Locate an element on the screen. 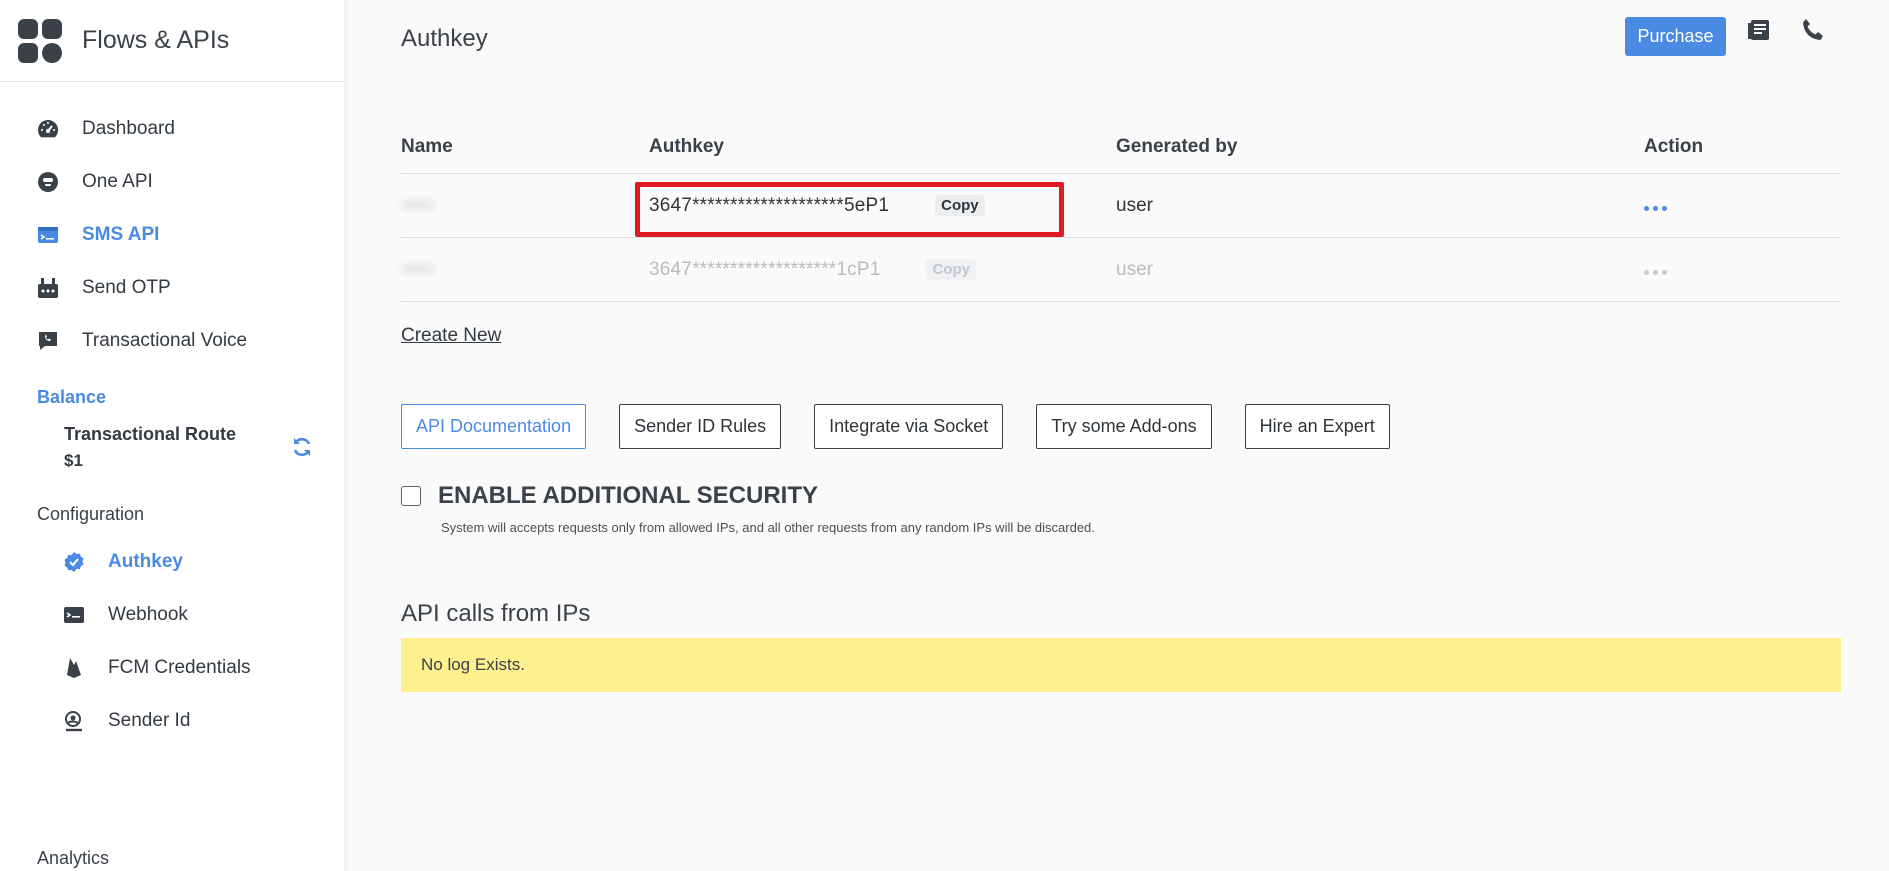 The width and height of the screenshot is (1889, 871). column-header-action: Action is located at coordinates (1674, 146).